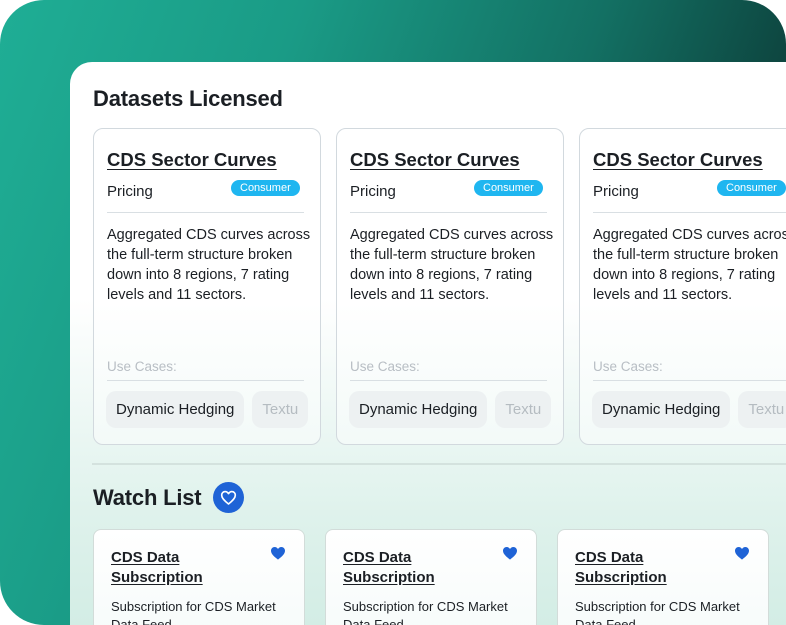 The image size is (786, 625). Describe the element at coordinates (188, 98) in the screenshot. I see `datasets-section-title: Datasets Licensed` at that location.